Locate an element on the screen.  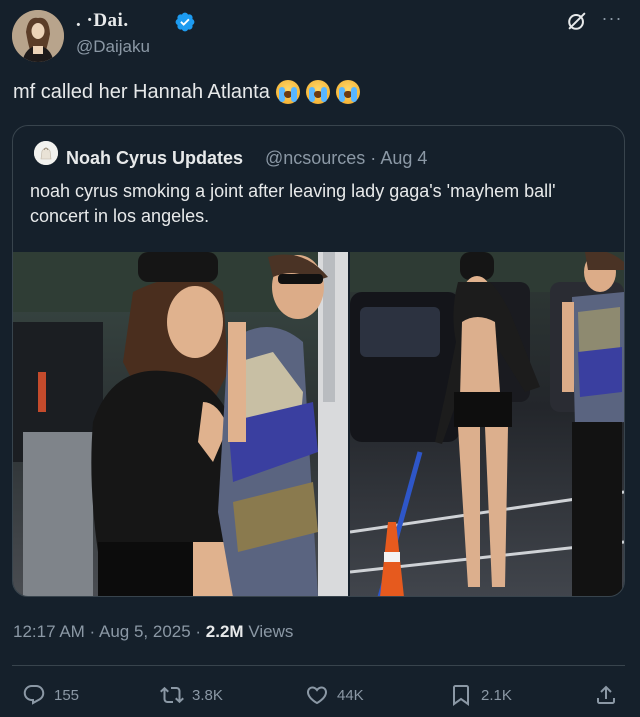
action-bar: 155 3.8K 44K 2.1K is located at coordinates (320, 698).